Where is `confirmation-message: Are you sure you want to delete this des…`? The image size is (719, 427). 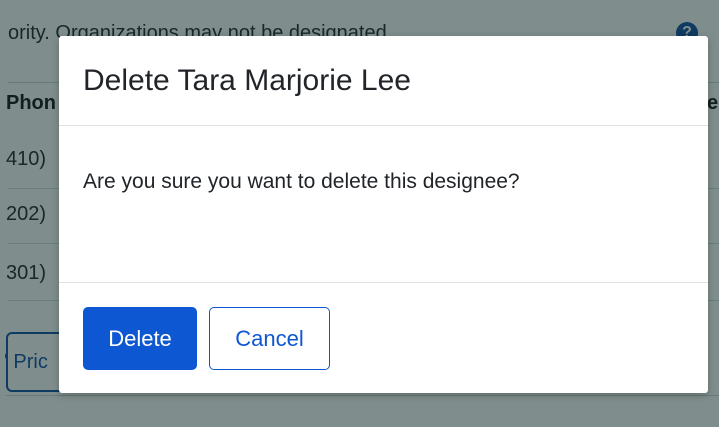
confirmation-message: Are you sure you want to delete this des… is located at coordinates (301, 181).